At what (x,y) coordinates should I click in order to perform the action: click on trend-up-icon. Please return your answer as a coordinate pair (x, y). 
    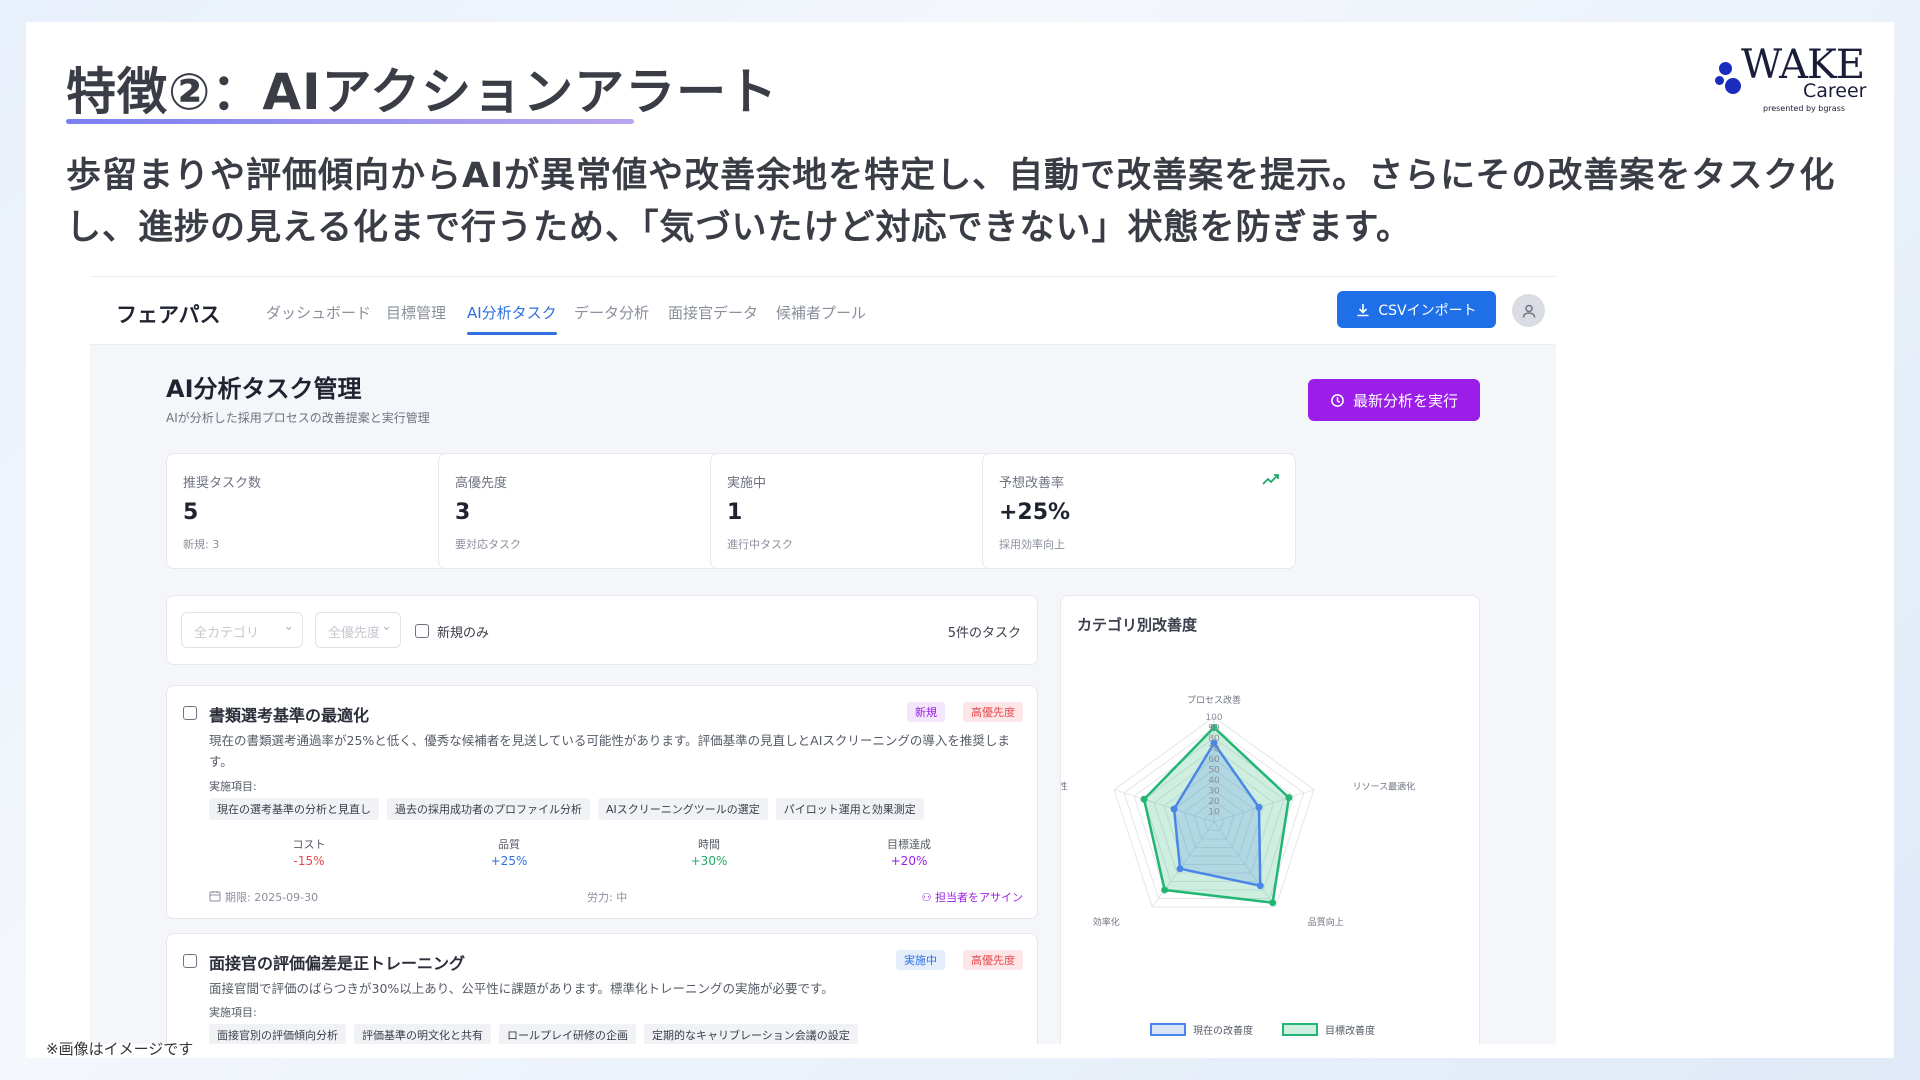
    Looking at the image, I should click on (1270, 479).